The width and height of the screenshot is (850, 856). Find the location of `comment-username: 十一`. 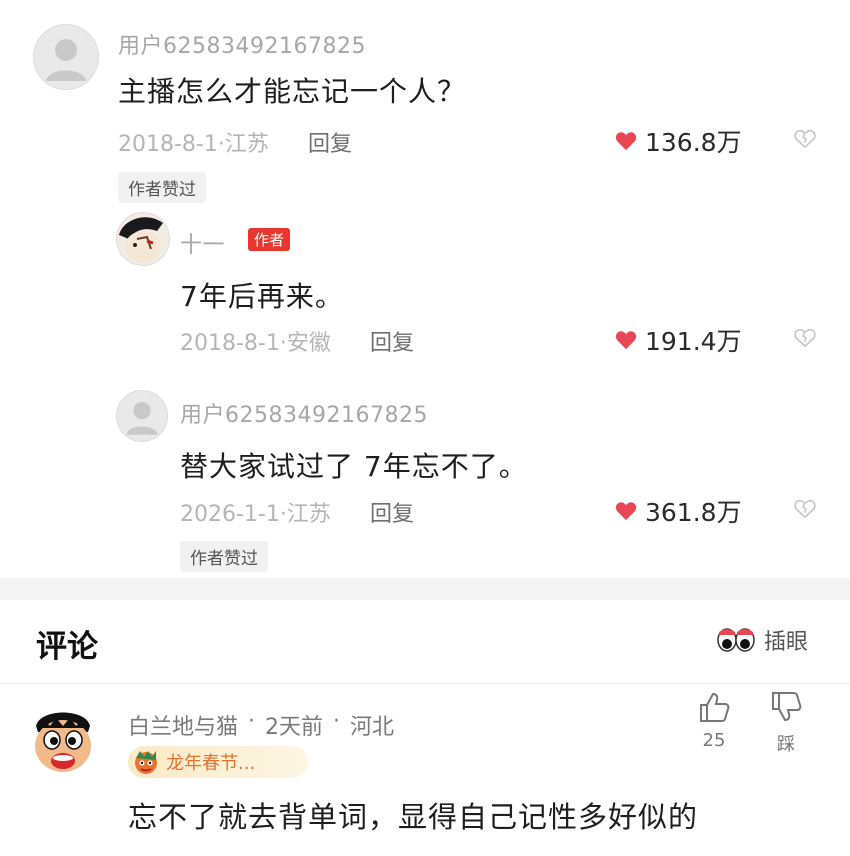

comment-username: 十一 is located at coordinates (202, 243).